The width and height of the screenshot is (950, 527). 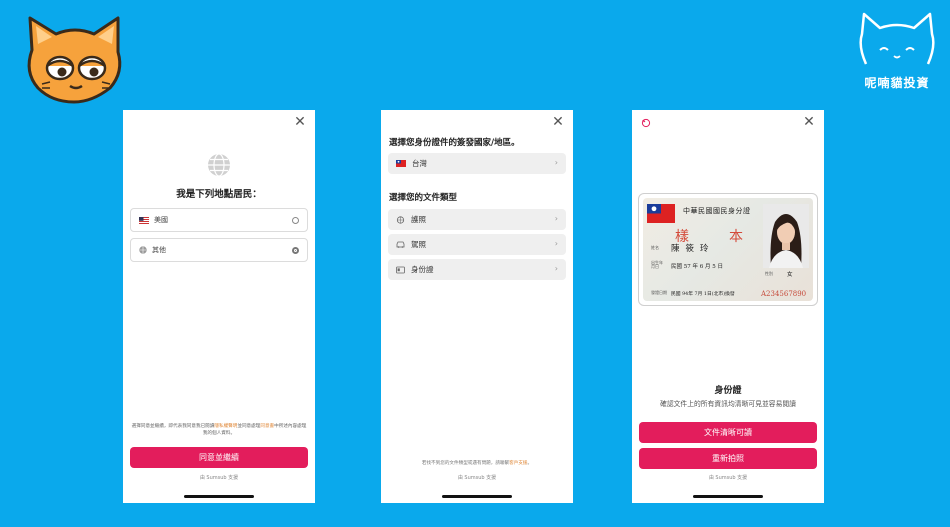 What do you see at coordinates (400, 244) in the screenshot?
I see `driver-license-icon` at bounding box center [400, 244].